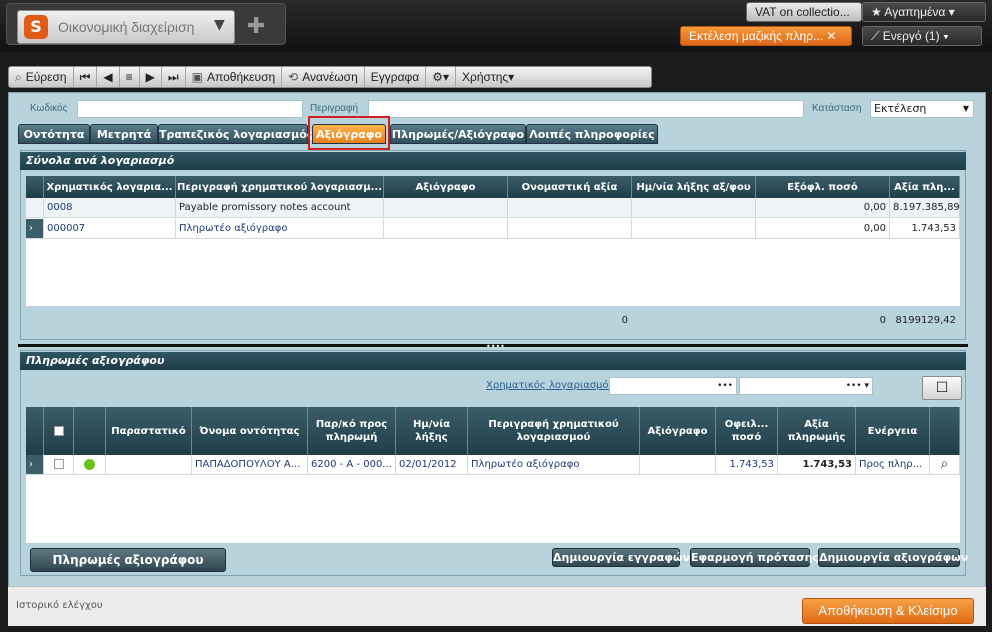 This screenshot has width=992, height=632. I want to click on last-icon: ⏭, so click(173, 76).